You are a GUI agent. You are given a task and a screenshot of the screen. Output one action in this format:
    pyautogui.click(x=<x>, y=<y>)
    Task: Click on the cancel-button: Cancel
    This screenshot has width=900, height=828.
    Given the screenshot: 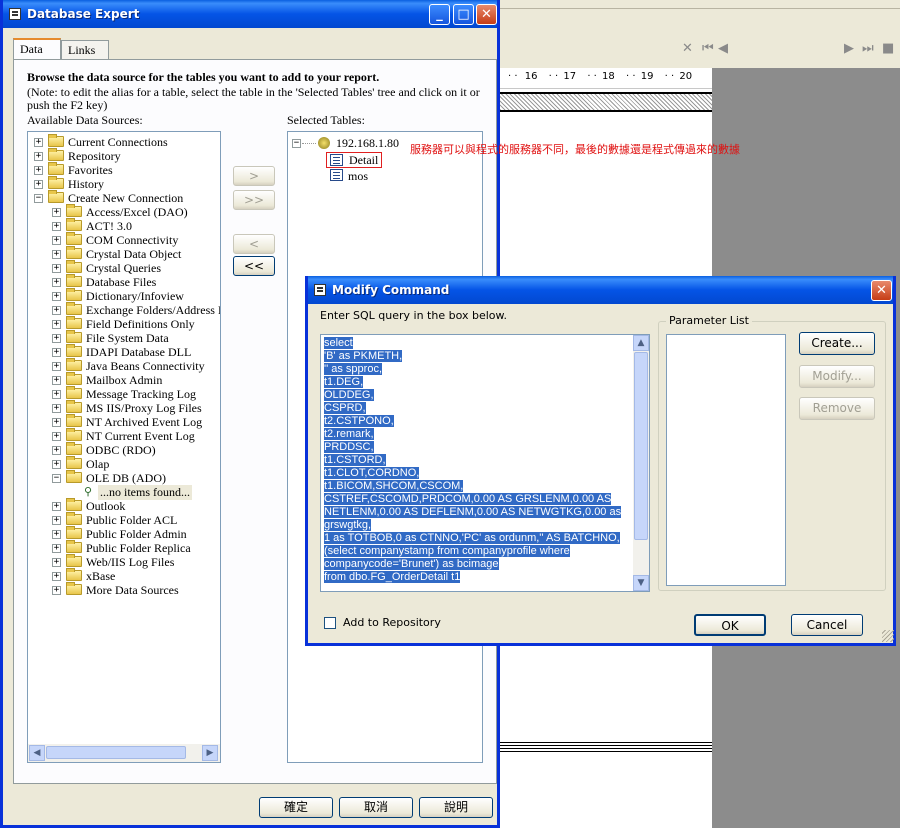 What is the action you would take?
    pyautogui.click(x=827, y=625)
    